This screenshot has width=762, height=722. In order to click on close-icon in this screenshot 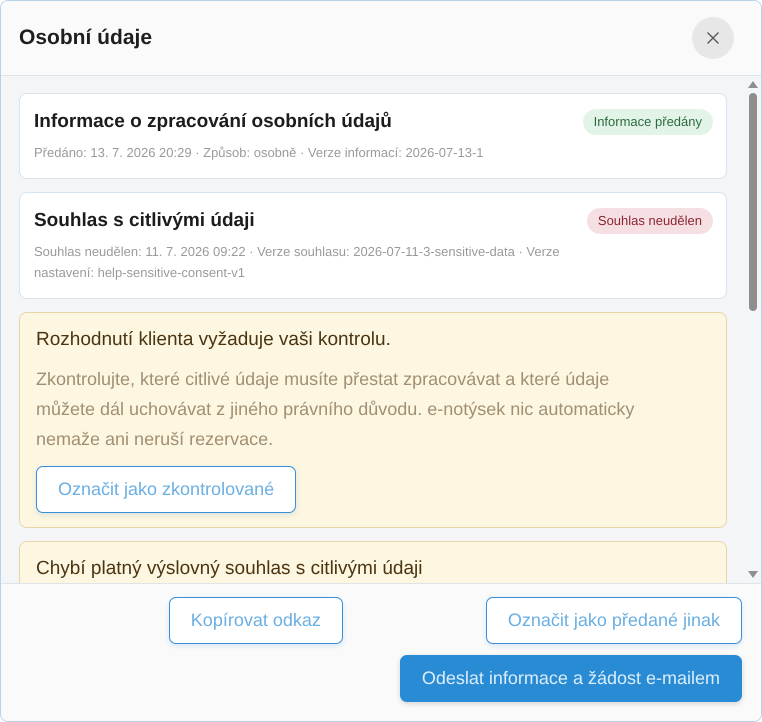, I will do `click(713, 38)`.